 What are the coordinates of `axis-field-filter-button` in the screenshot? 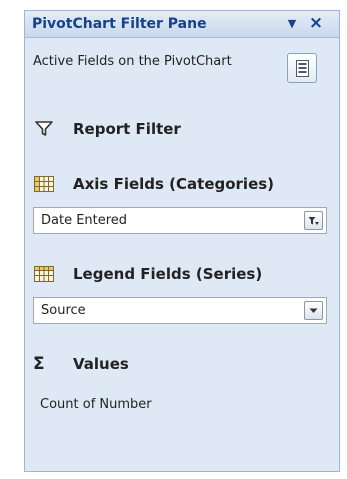 It's located at (313, 220).